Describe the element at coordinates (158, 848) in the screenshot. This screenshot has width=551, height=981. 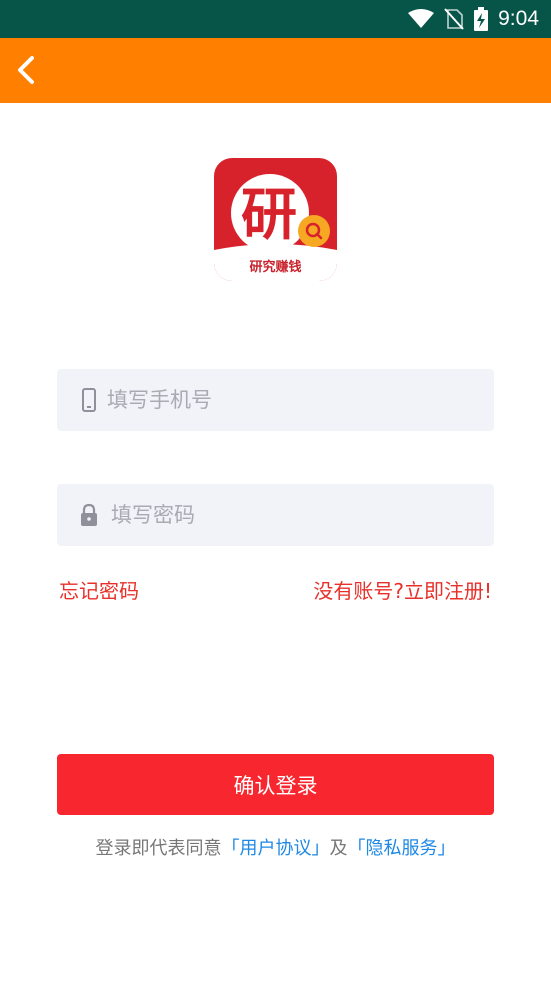
I see `agreement-prefix: 登录即代表同意` at that location.